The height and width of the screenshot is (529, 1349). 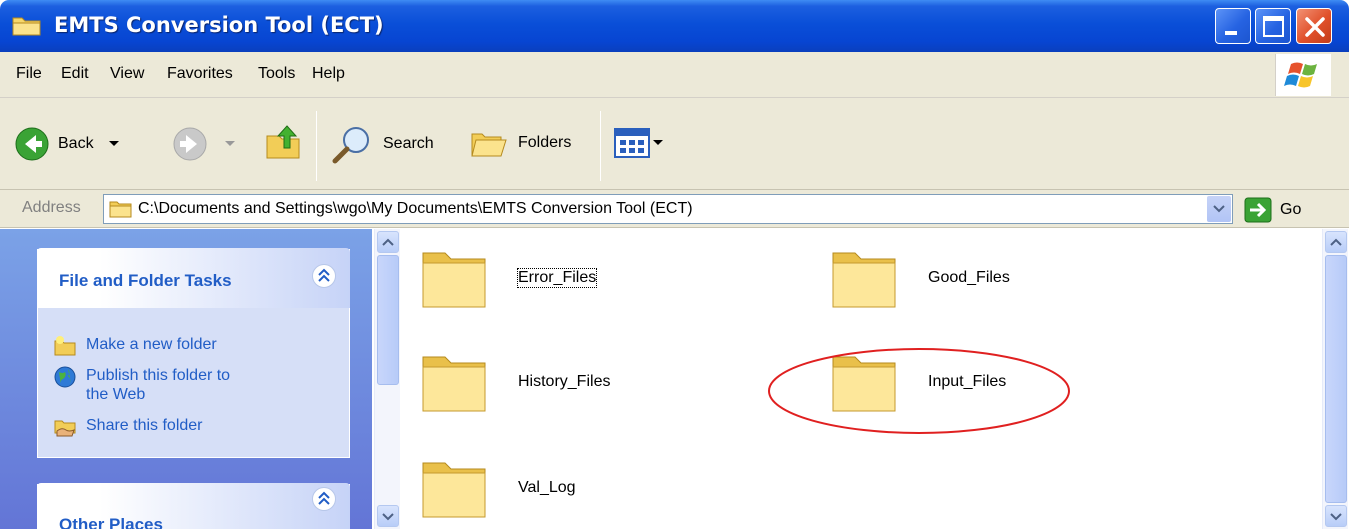 I want to click on file-list-scrollbar, so click(x=1335, y=379).